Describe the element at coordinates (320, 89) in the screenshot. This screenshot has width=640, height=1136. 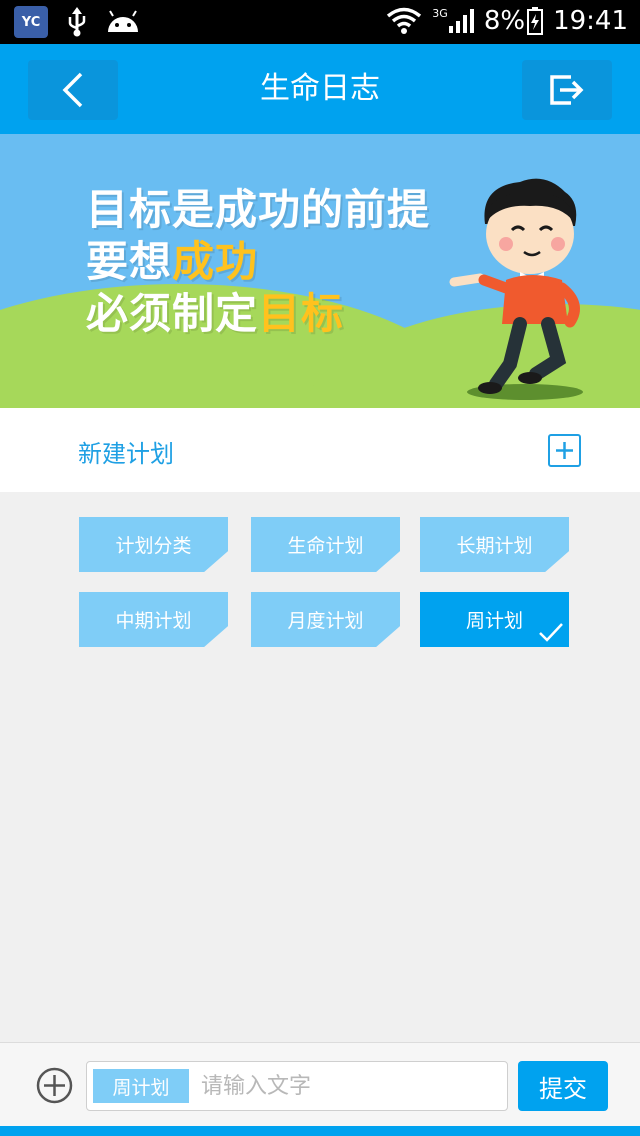
I see `app-header: 生命日志` at that location.